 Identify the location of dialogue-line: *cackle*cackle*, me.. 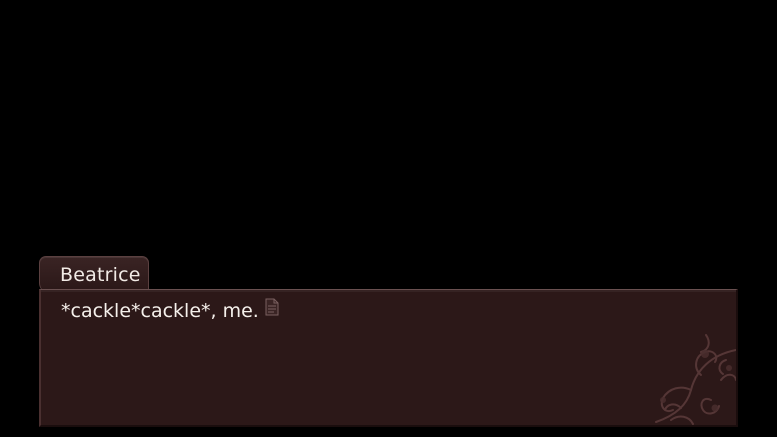
(160, 311).